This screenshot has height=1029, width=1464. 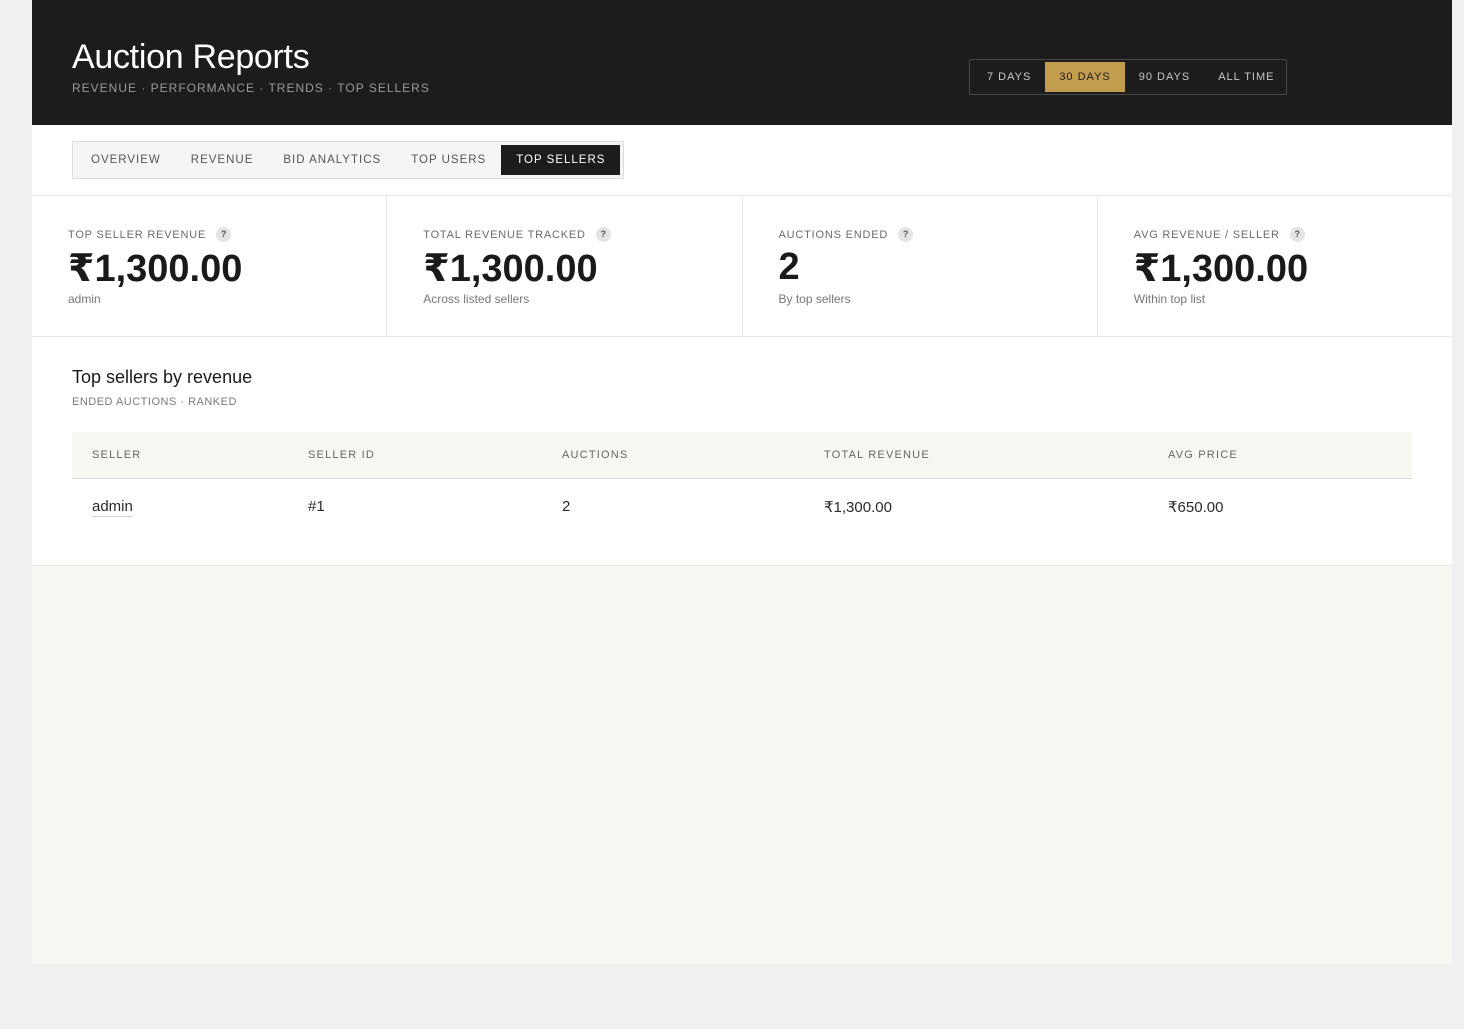 What do you see at coordinates (920, 266) in the screenshot?
I see `stat-card-auctions-ended: AUCTIONS ENDED ? 2 By top sellers` at bounding box center [920, 266].